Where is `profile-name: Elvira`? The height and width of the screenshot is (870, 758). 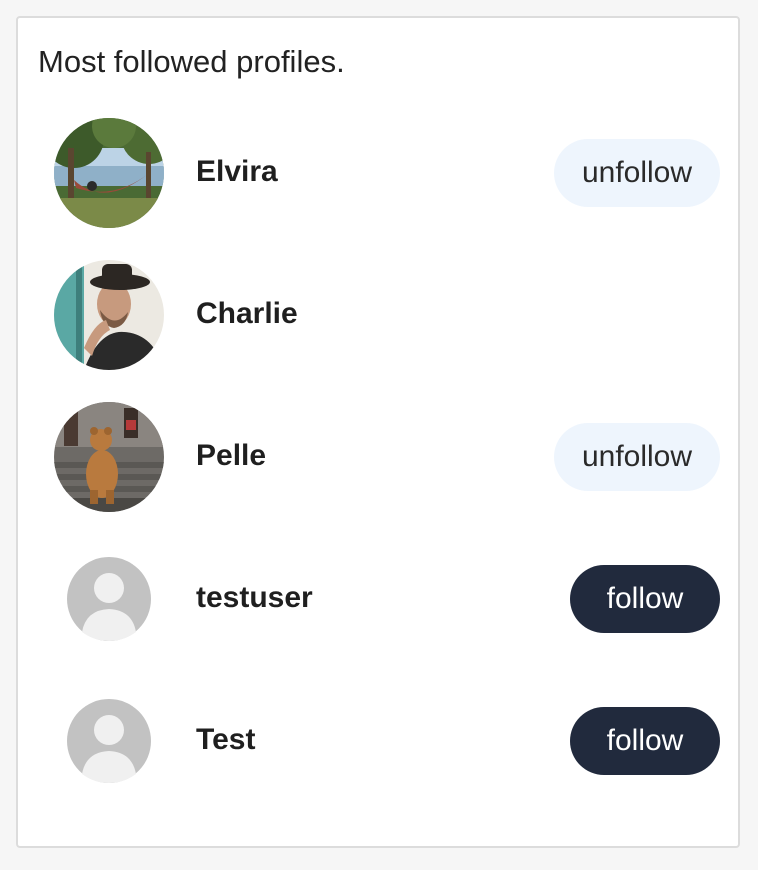 profile-name: Elvira is located at coordinates (237, 172).